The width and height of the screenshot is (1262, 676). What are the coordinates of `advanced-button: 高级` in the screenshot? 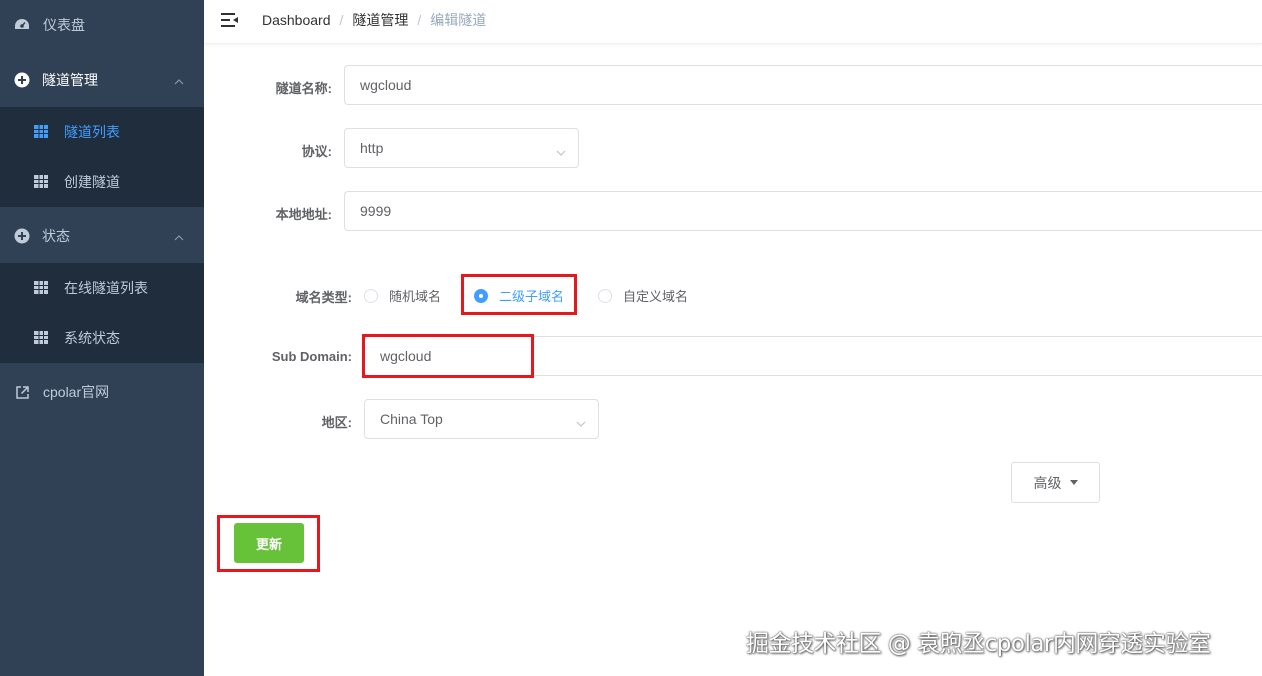 It's located at (1055, 482).